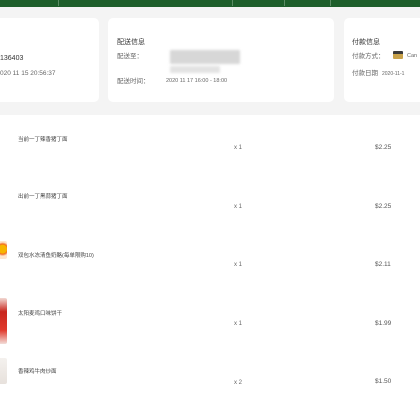 The height and width of the screenshot is (420, 420). Describe the element at coordinates (368, 56) in the screenshot. I see `payment-method-label: 付款方式：` at that location.